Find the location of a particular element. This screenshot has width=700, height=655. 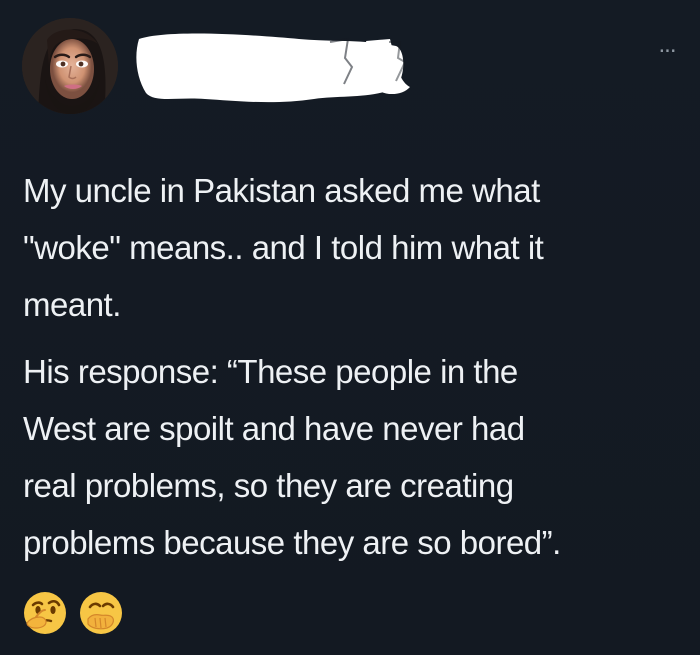

tweet-line-5: West are spoilt and have never had is located at coordinates (274, 428).